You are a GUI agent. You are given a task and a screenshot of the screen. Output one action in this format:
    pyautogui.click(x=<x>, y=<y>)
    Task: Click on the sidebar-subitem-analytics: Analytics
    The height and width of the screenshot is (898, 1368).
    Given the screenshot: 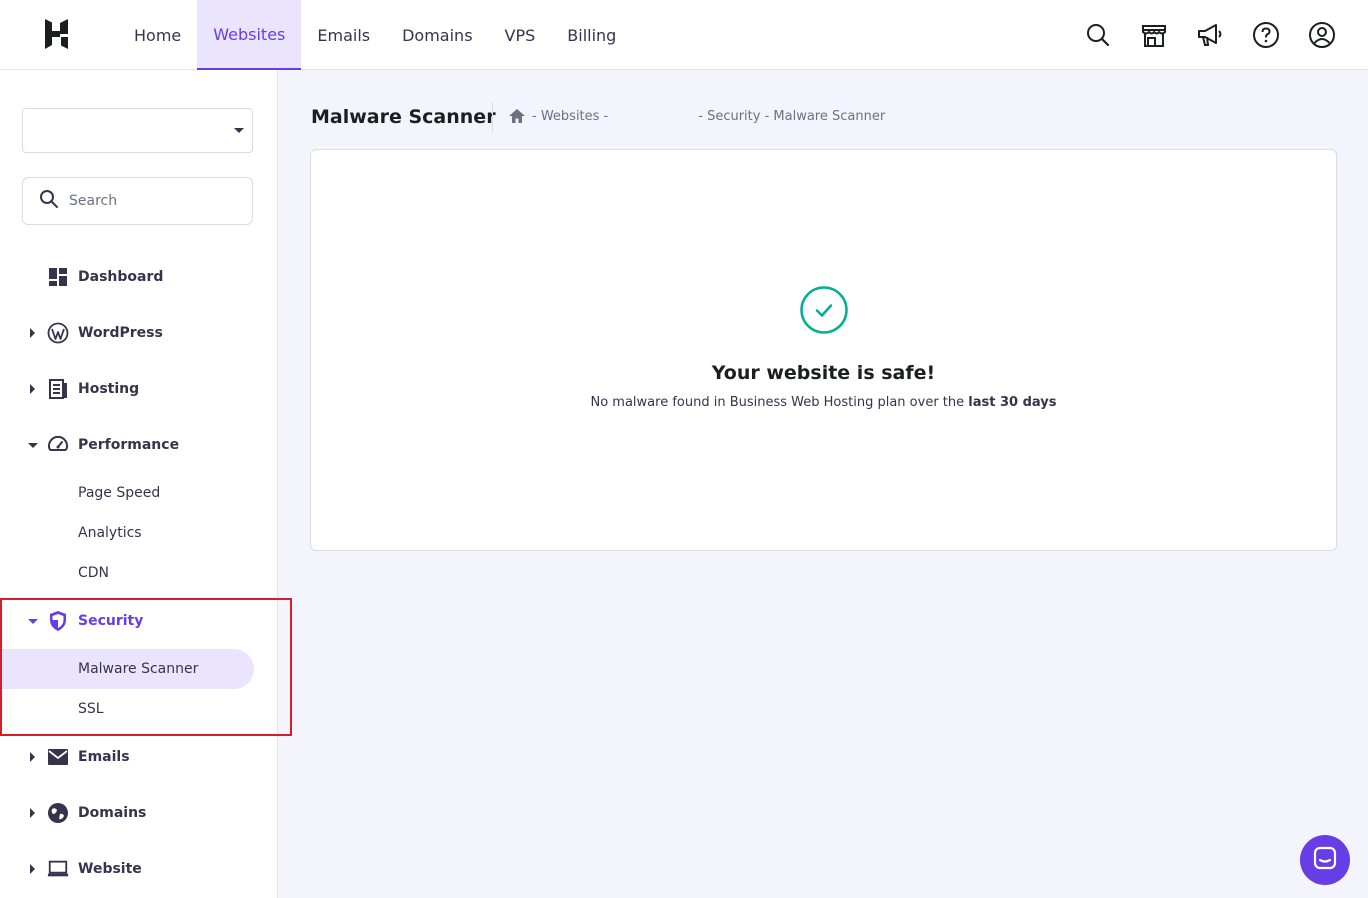 What is the action you would take?
    pyautogui.click(x=127, y=533)
    